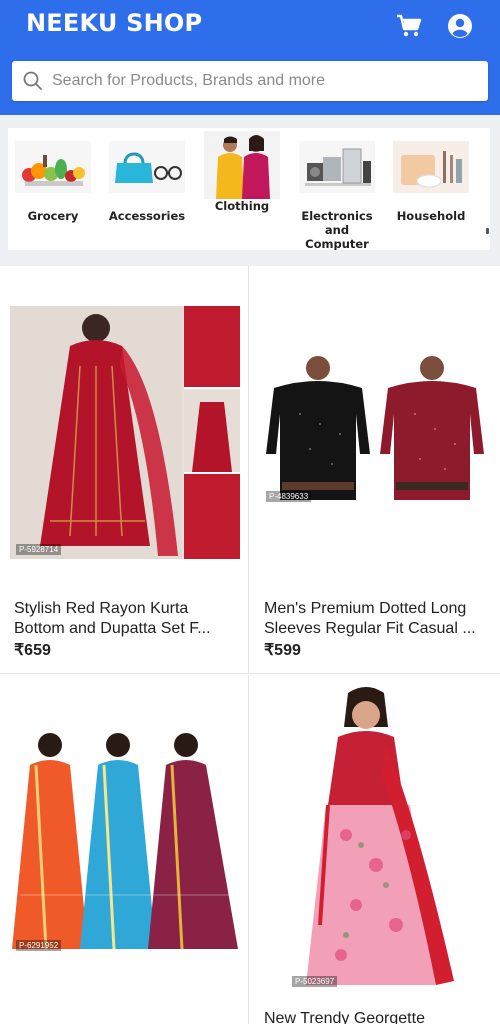 The height and width of the screenshot is (1024, 500). I want to click on account-icon, so click(460, 26).